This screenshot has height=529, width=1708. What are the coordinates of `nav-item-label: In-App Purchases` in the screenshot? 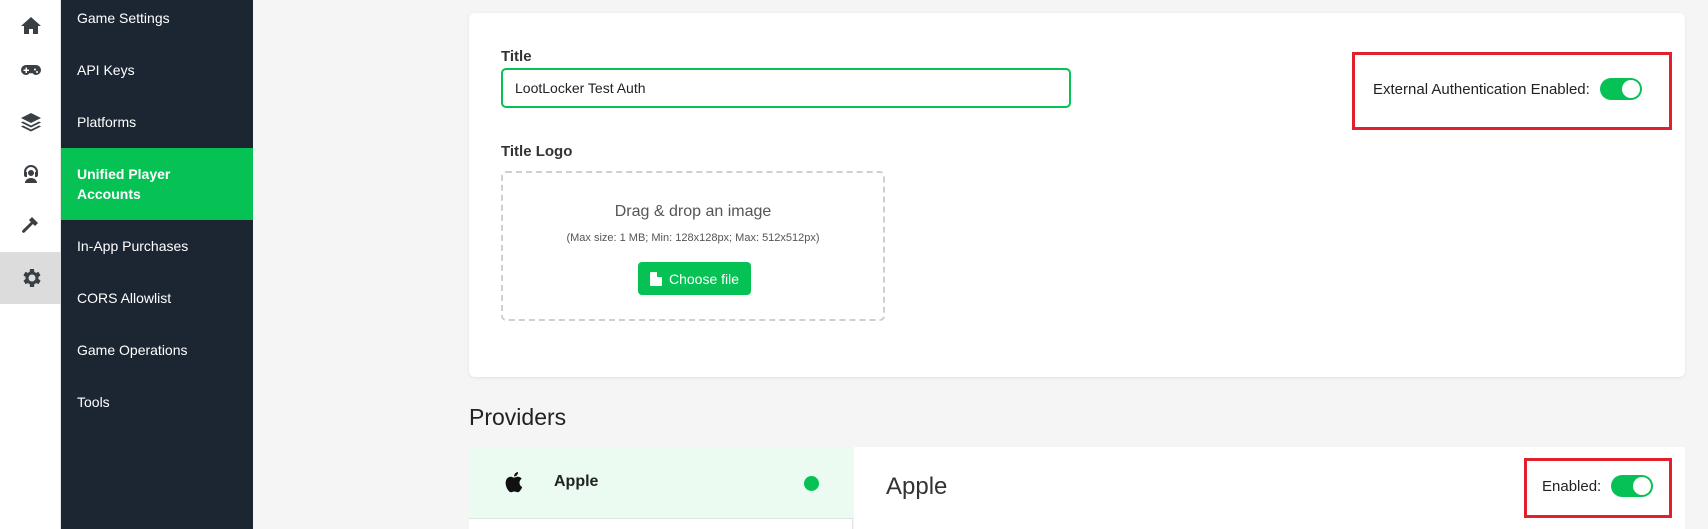 It's located at (133, 246).